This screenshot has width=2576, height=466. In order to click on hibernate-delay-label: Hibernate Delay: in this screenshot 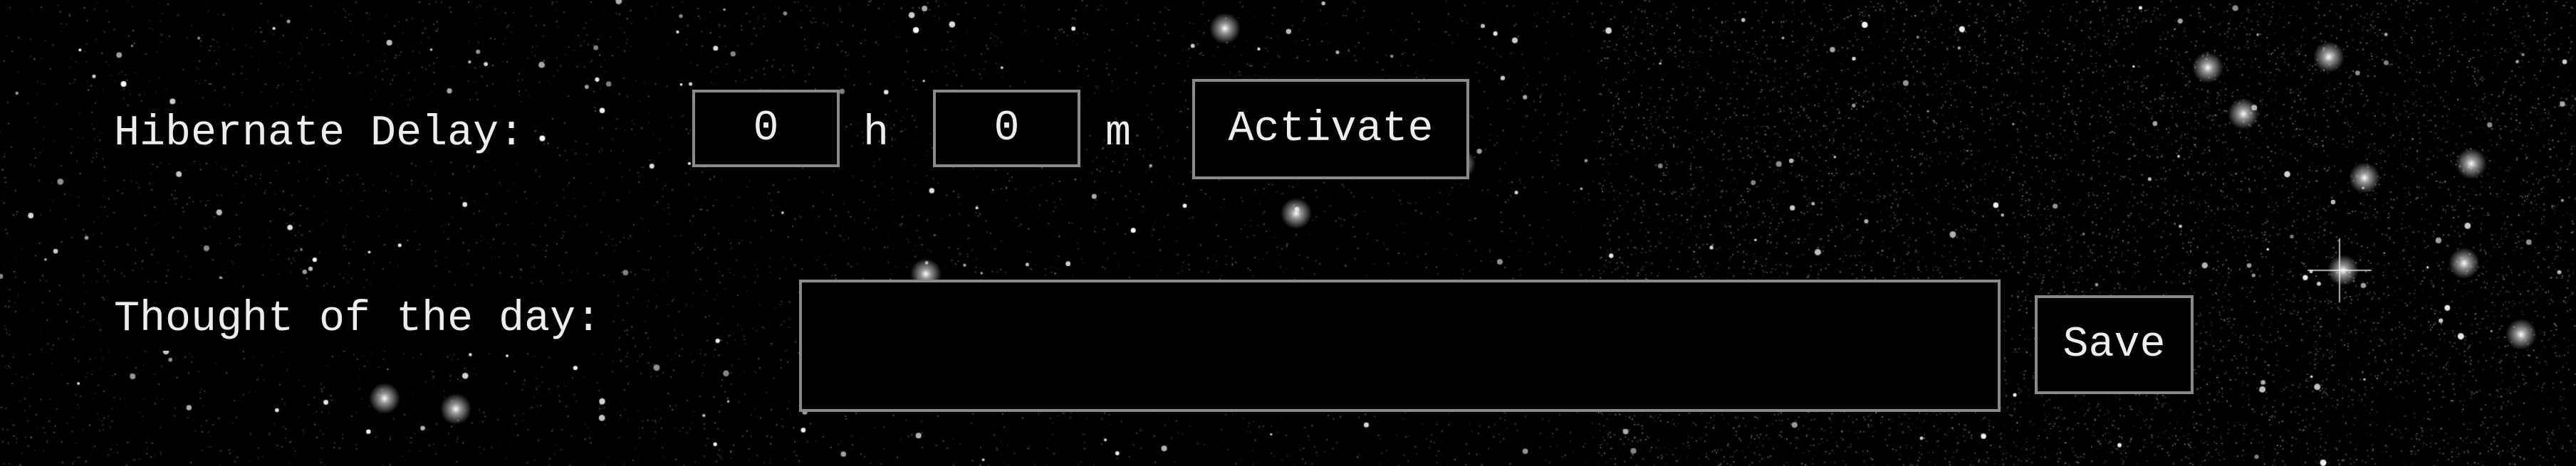, I will do `click(319, 134)`.